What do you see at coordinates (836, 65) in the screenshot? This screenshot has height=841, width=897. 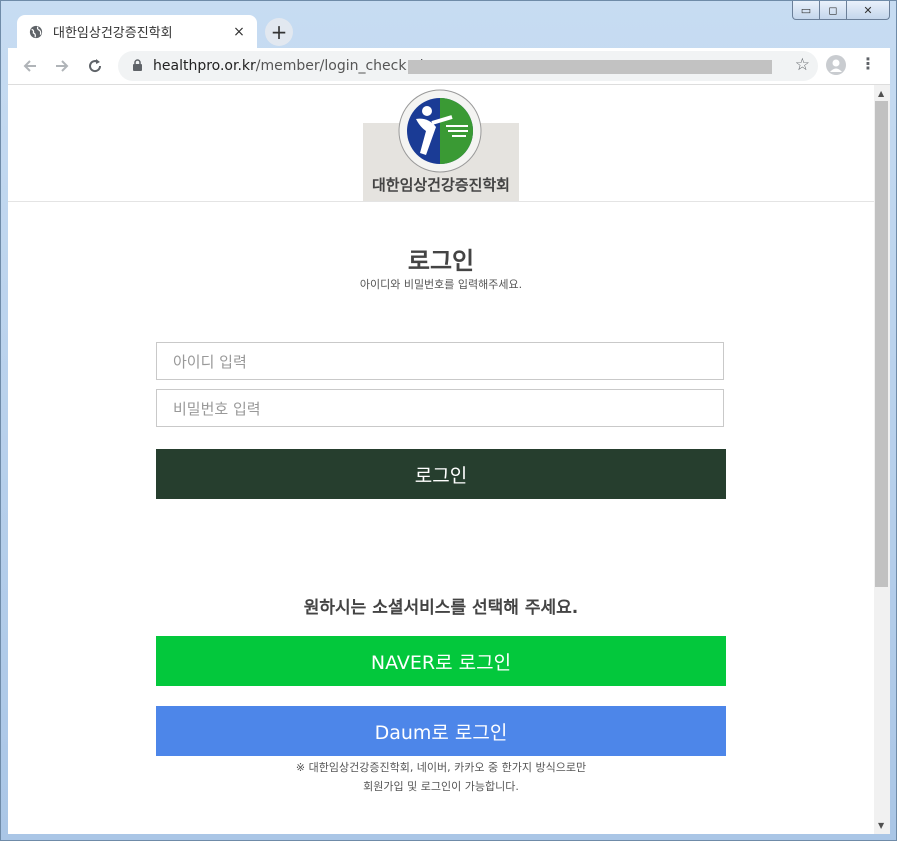 I see `profile-avatar-icon` at bounding box center [836, 65].